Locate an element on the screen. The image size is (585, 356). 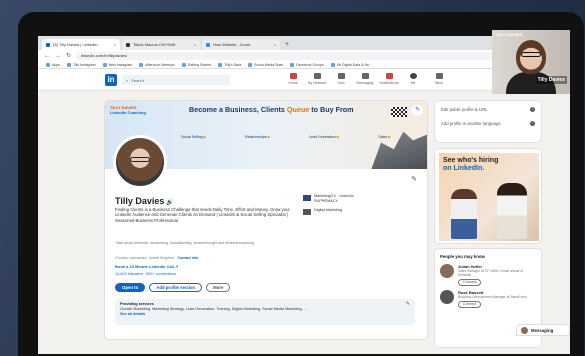
profile-buttons: Open to Add profile section More is located at coordinates (173, 287).